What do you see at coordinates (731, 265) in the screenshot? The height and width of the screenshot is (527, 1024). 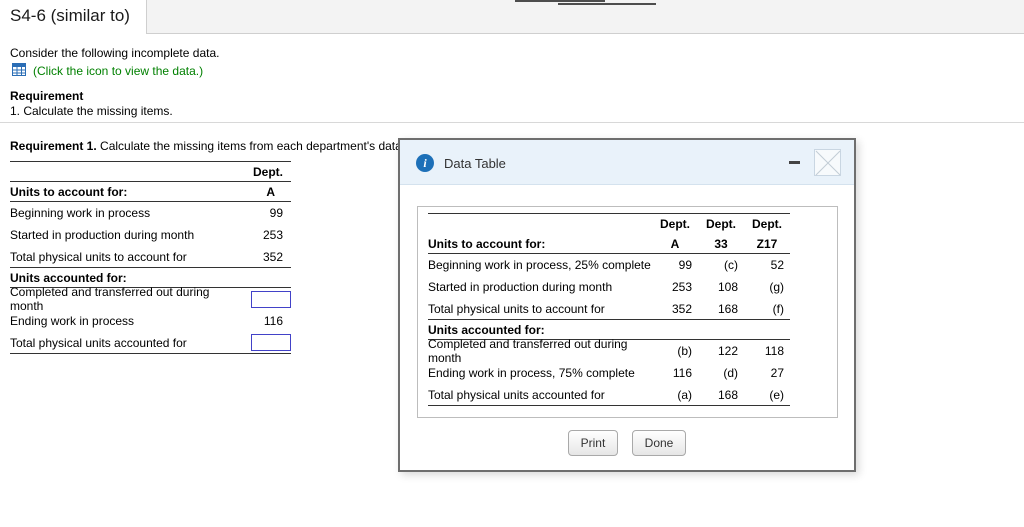 I see `row-value: (c)` at bounding box center [731, 265].